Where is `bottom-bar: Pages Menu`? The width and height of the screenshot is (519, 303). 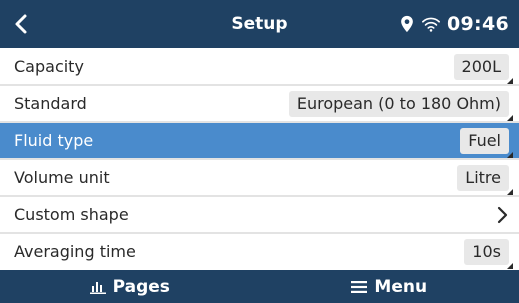
bottom-bar: Pages Menu is located at coordinates (259, 286).